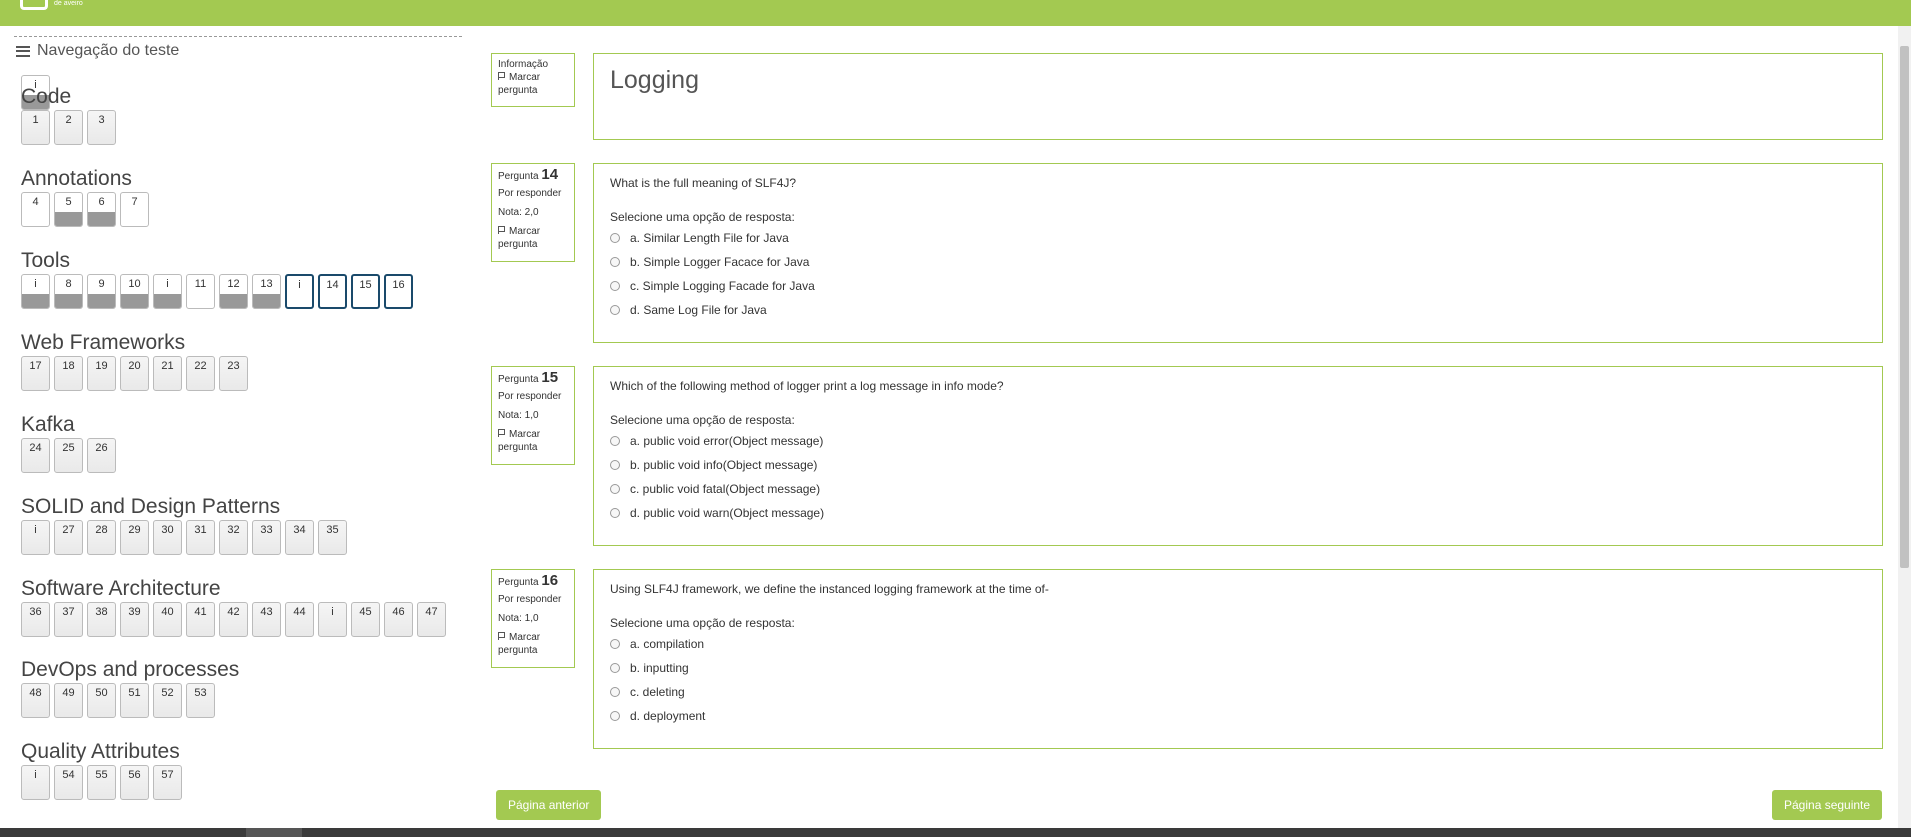 The image size is (1911, 837). Describe the element at coordinates (101, 537) in the screenshot. I see `nav-question-button: 28` at that location.